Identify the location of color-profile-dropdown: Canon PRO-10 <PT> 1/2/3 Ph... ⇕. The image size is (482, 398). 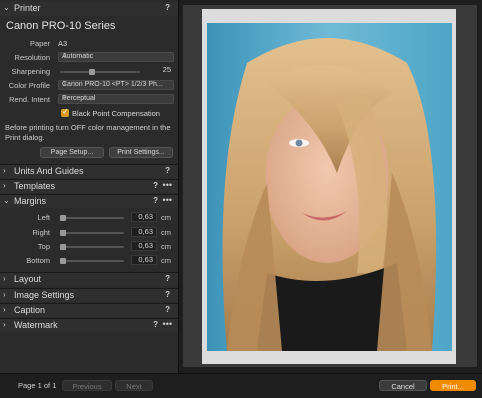
(116, 85).